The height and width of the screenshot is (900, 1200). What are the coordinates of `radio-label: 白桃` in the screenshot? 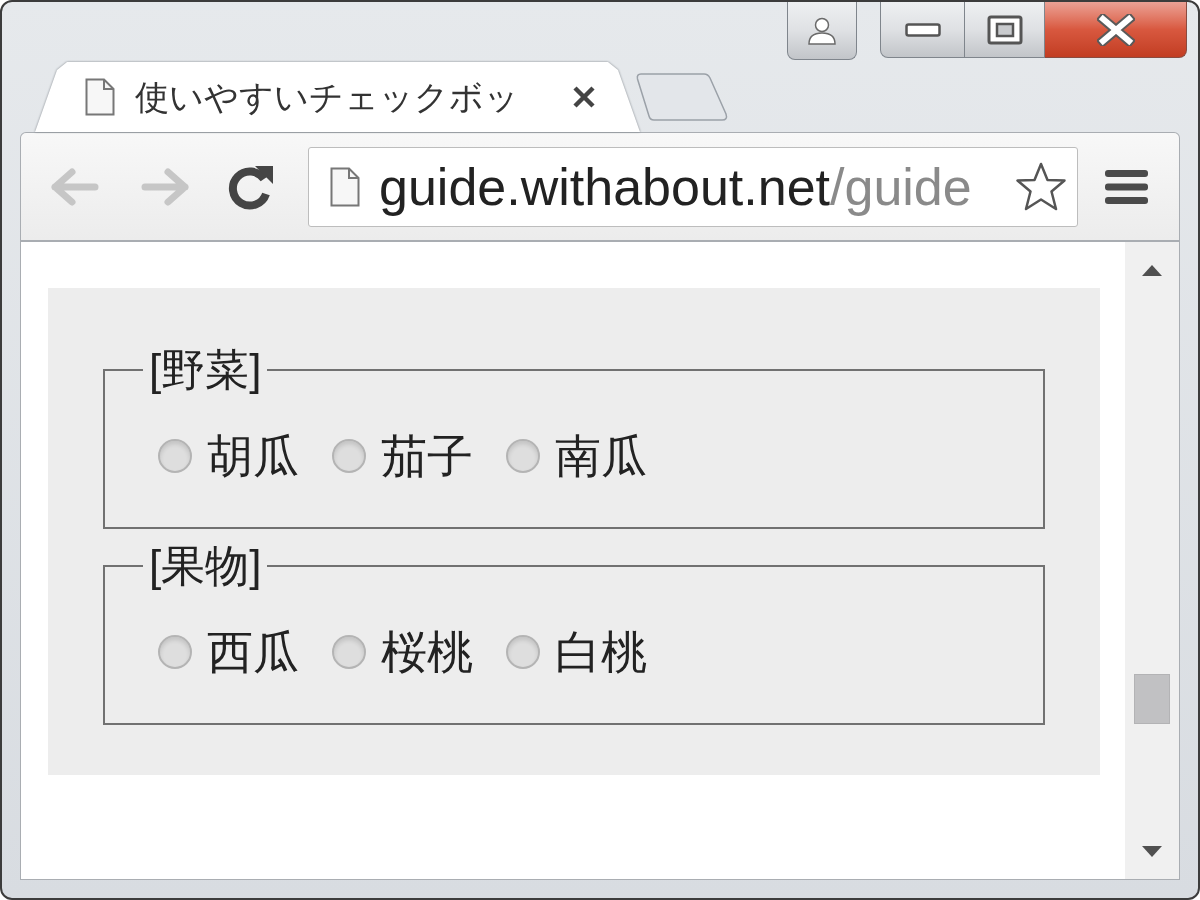 It's located at (601, 652).